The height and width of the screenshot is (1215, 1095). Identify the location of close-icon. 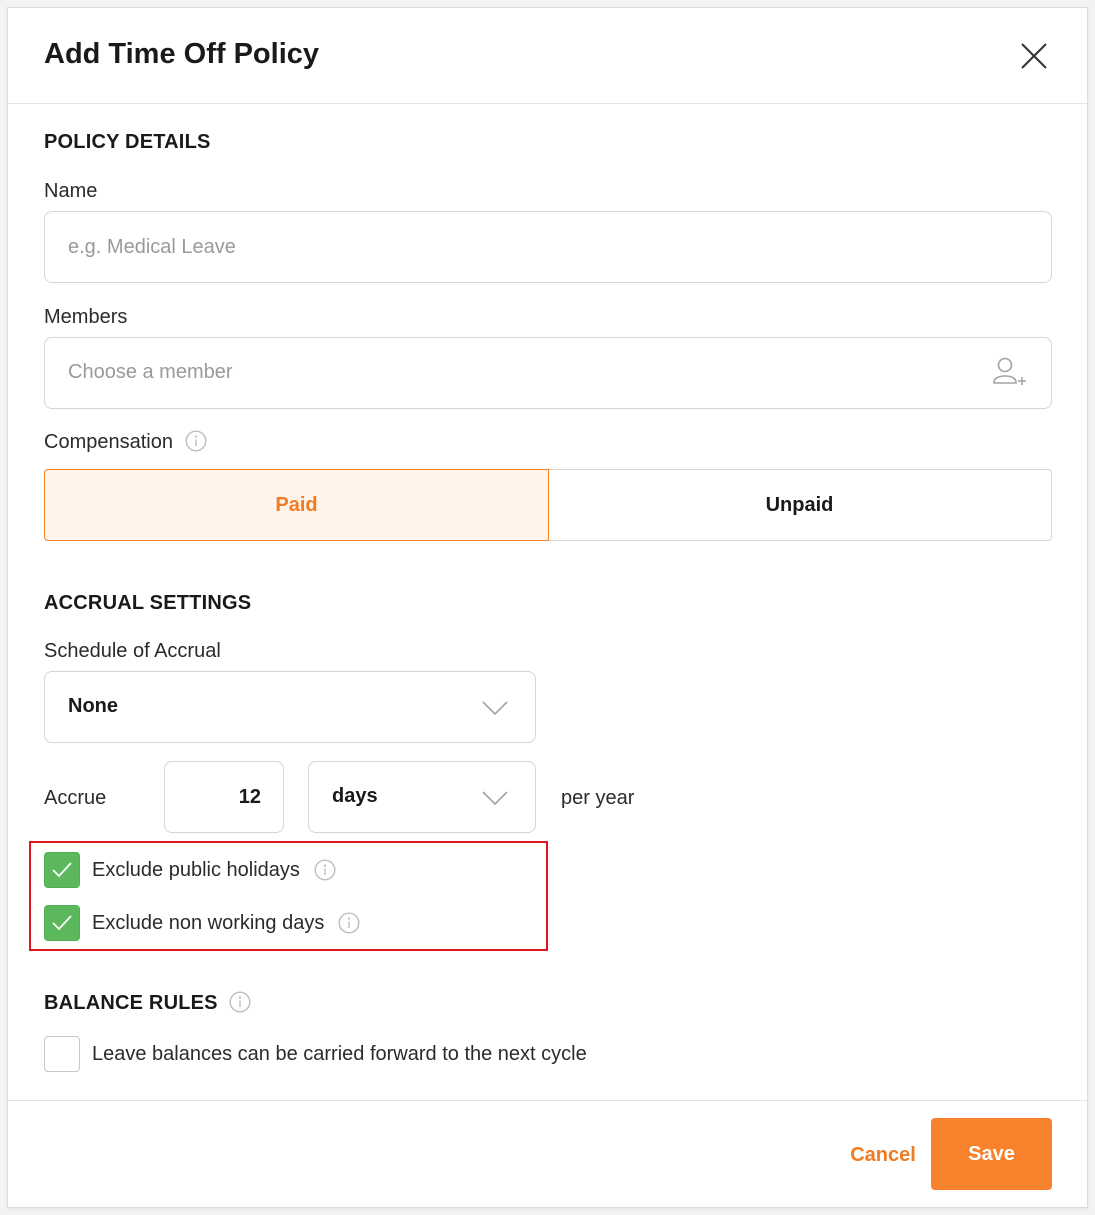
(1034, 56).